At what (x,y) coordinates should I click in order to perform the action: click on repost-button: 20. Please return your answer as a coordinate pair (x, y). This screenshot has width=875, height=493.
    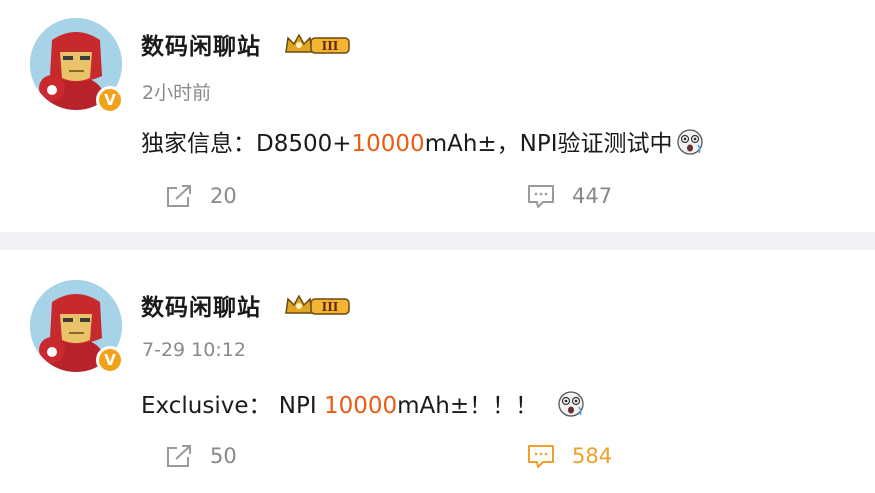
    Looking at the image, I should click on (200, 196).